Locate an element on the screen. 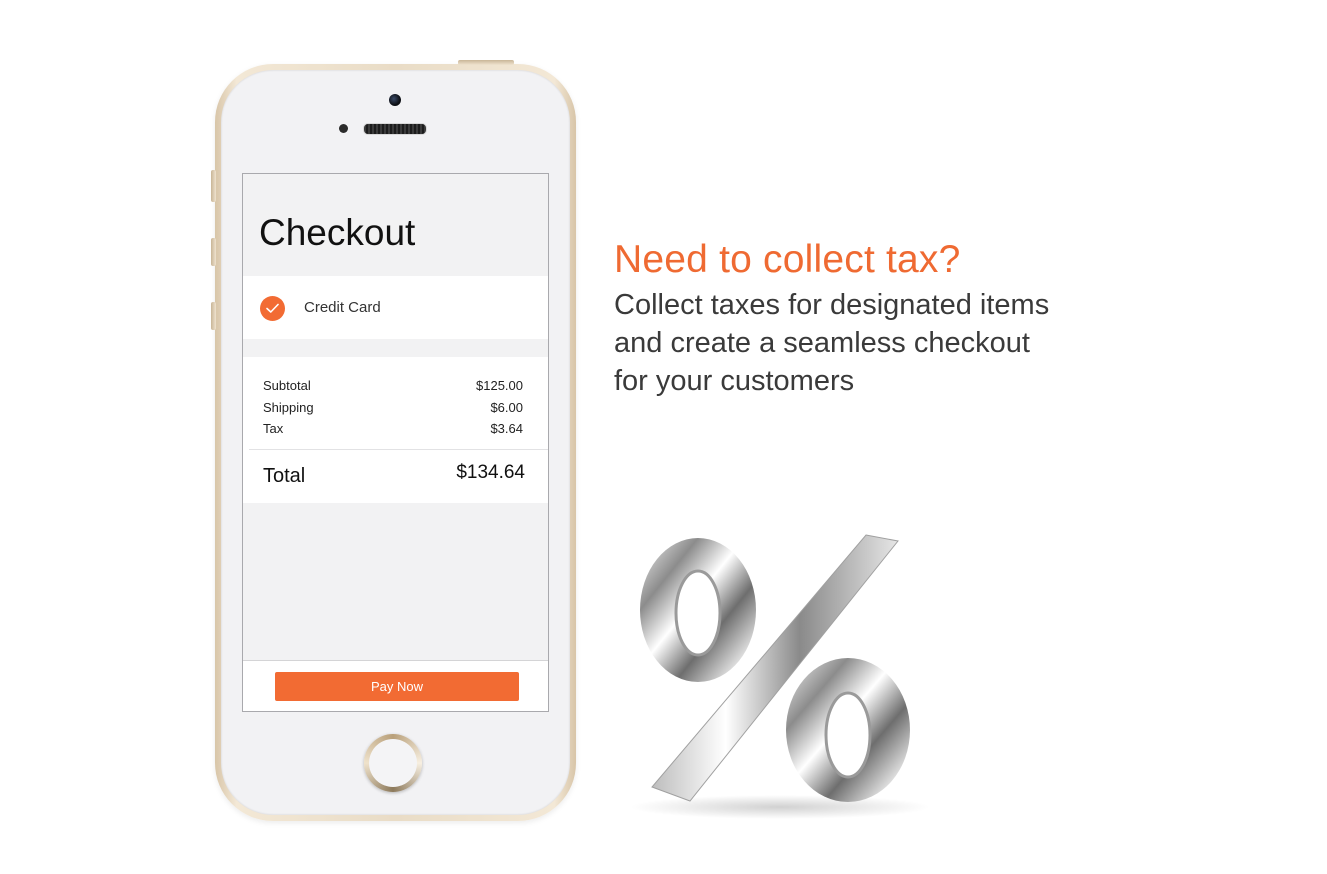 This screenshot has height=874, width=1327. proximity-sensor is located at coordinates (343, 128).